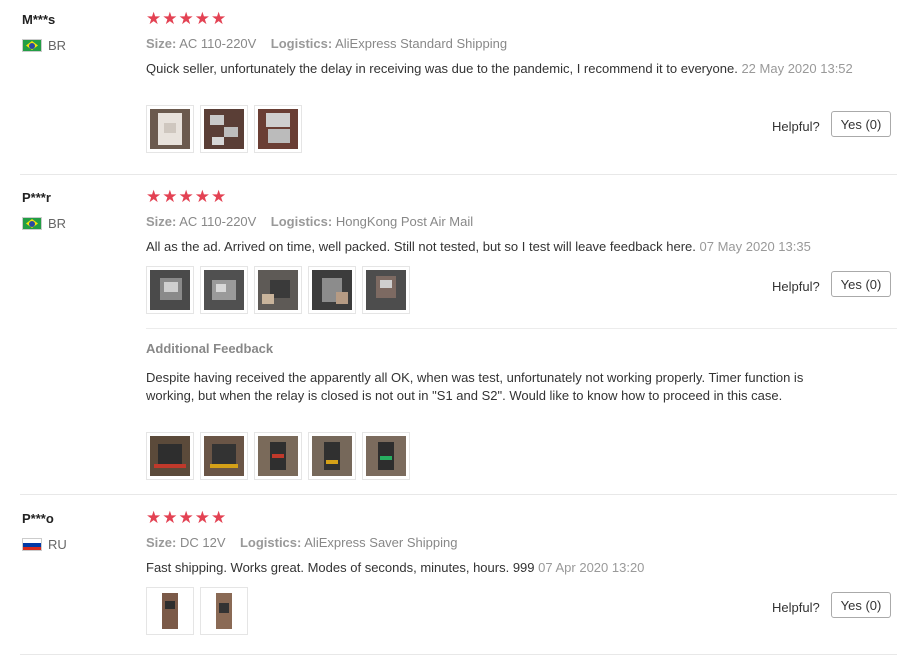 This screenshot has height=660, width=897. What do you see at coordinates (38, 518) in the screenshot?
I see `reviewer-name: P***o` at bounding box center [38, 518].